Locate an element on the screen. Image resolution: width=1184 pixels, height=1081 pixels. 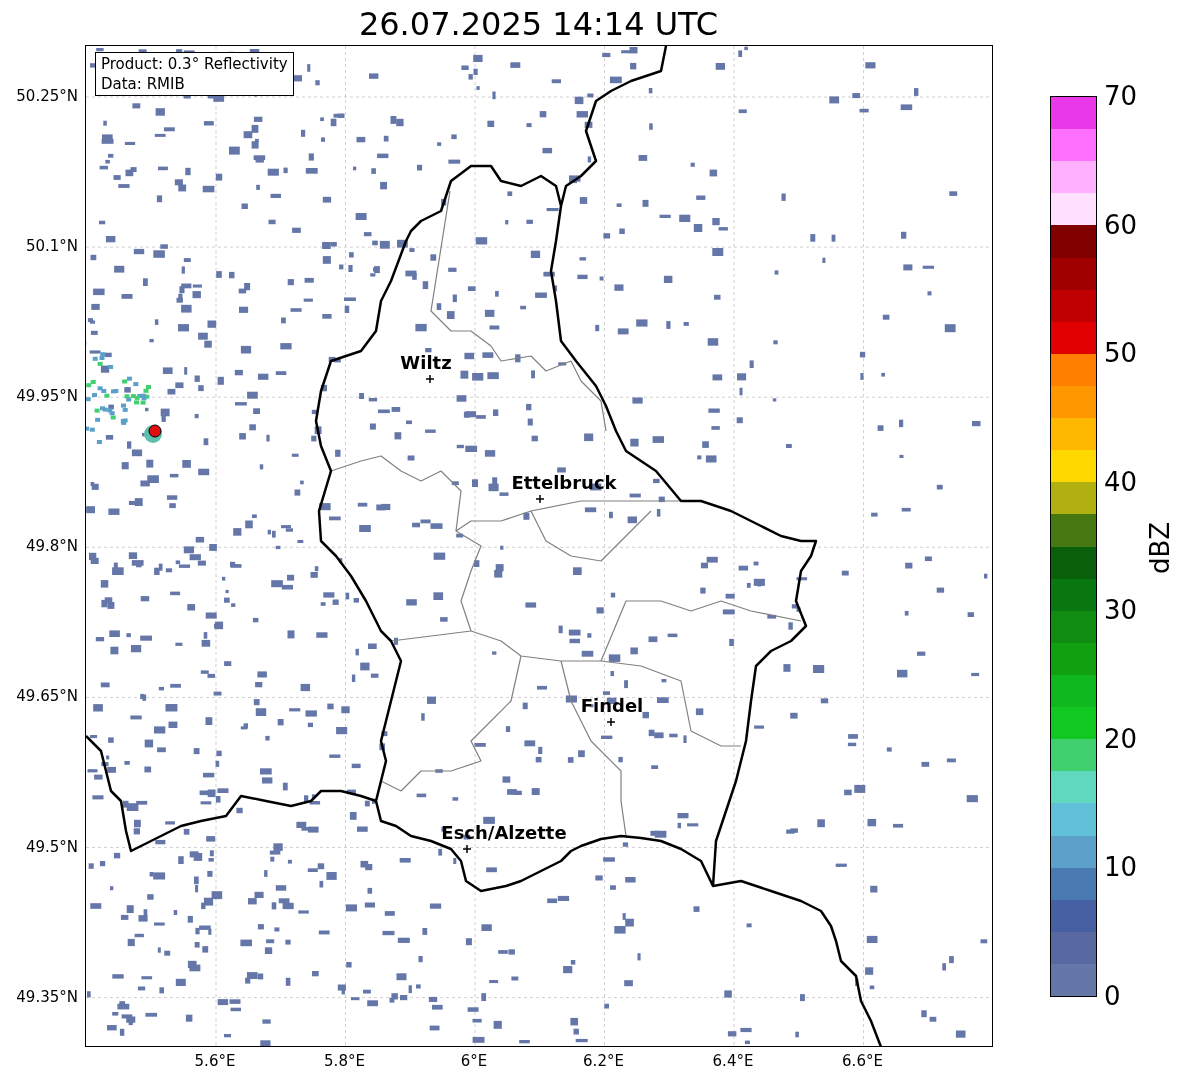
city-label: Wiltz is located at coordinates (426, 363).